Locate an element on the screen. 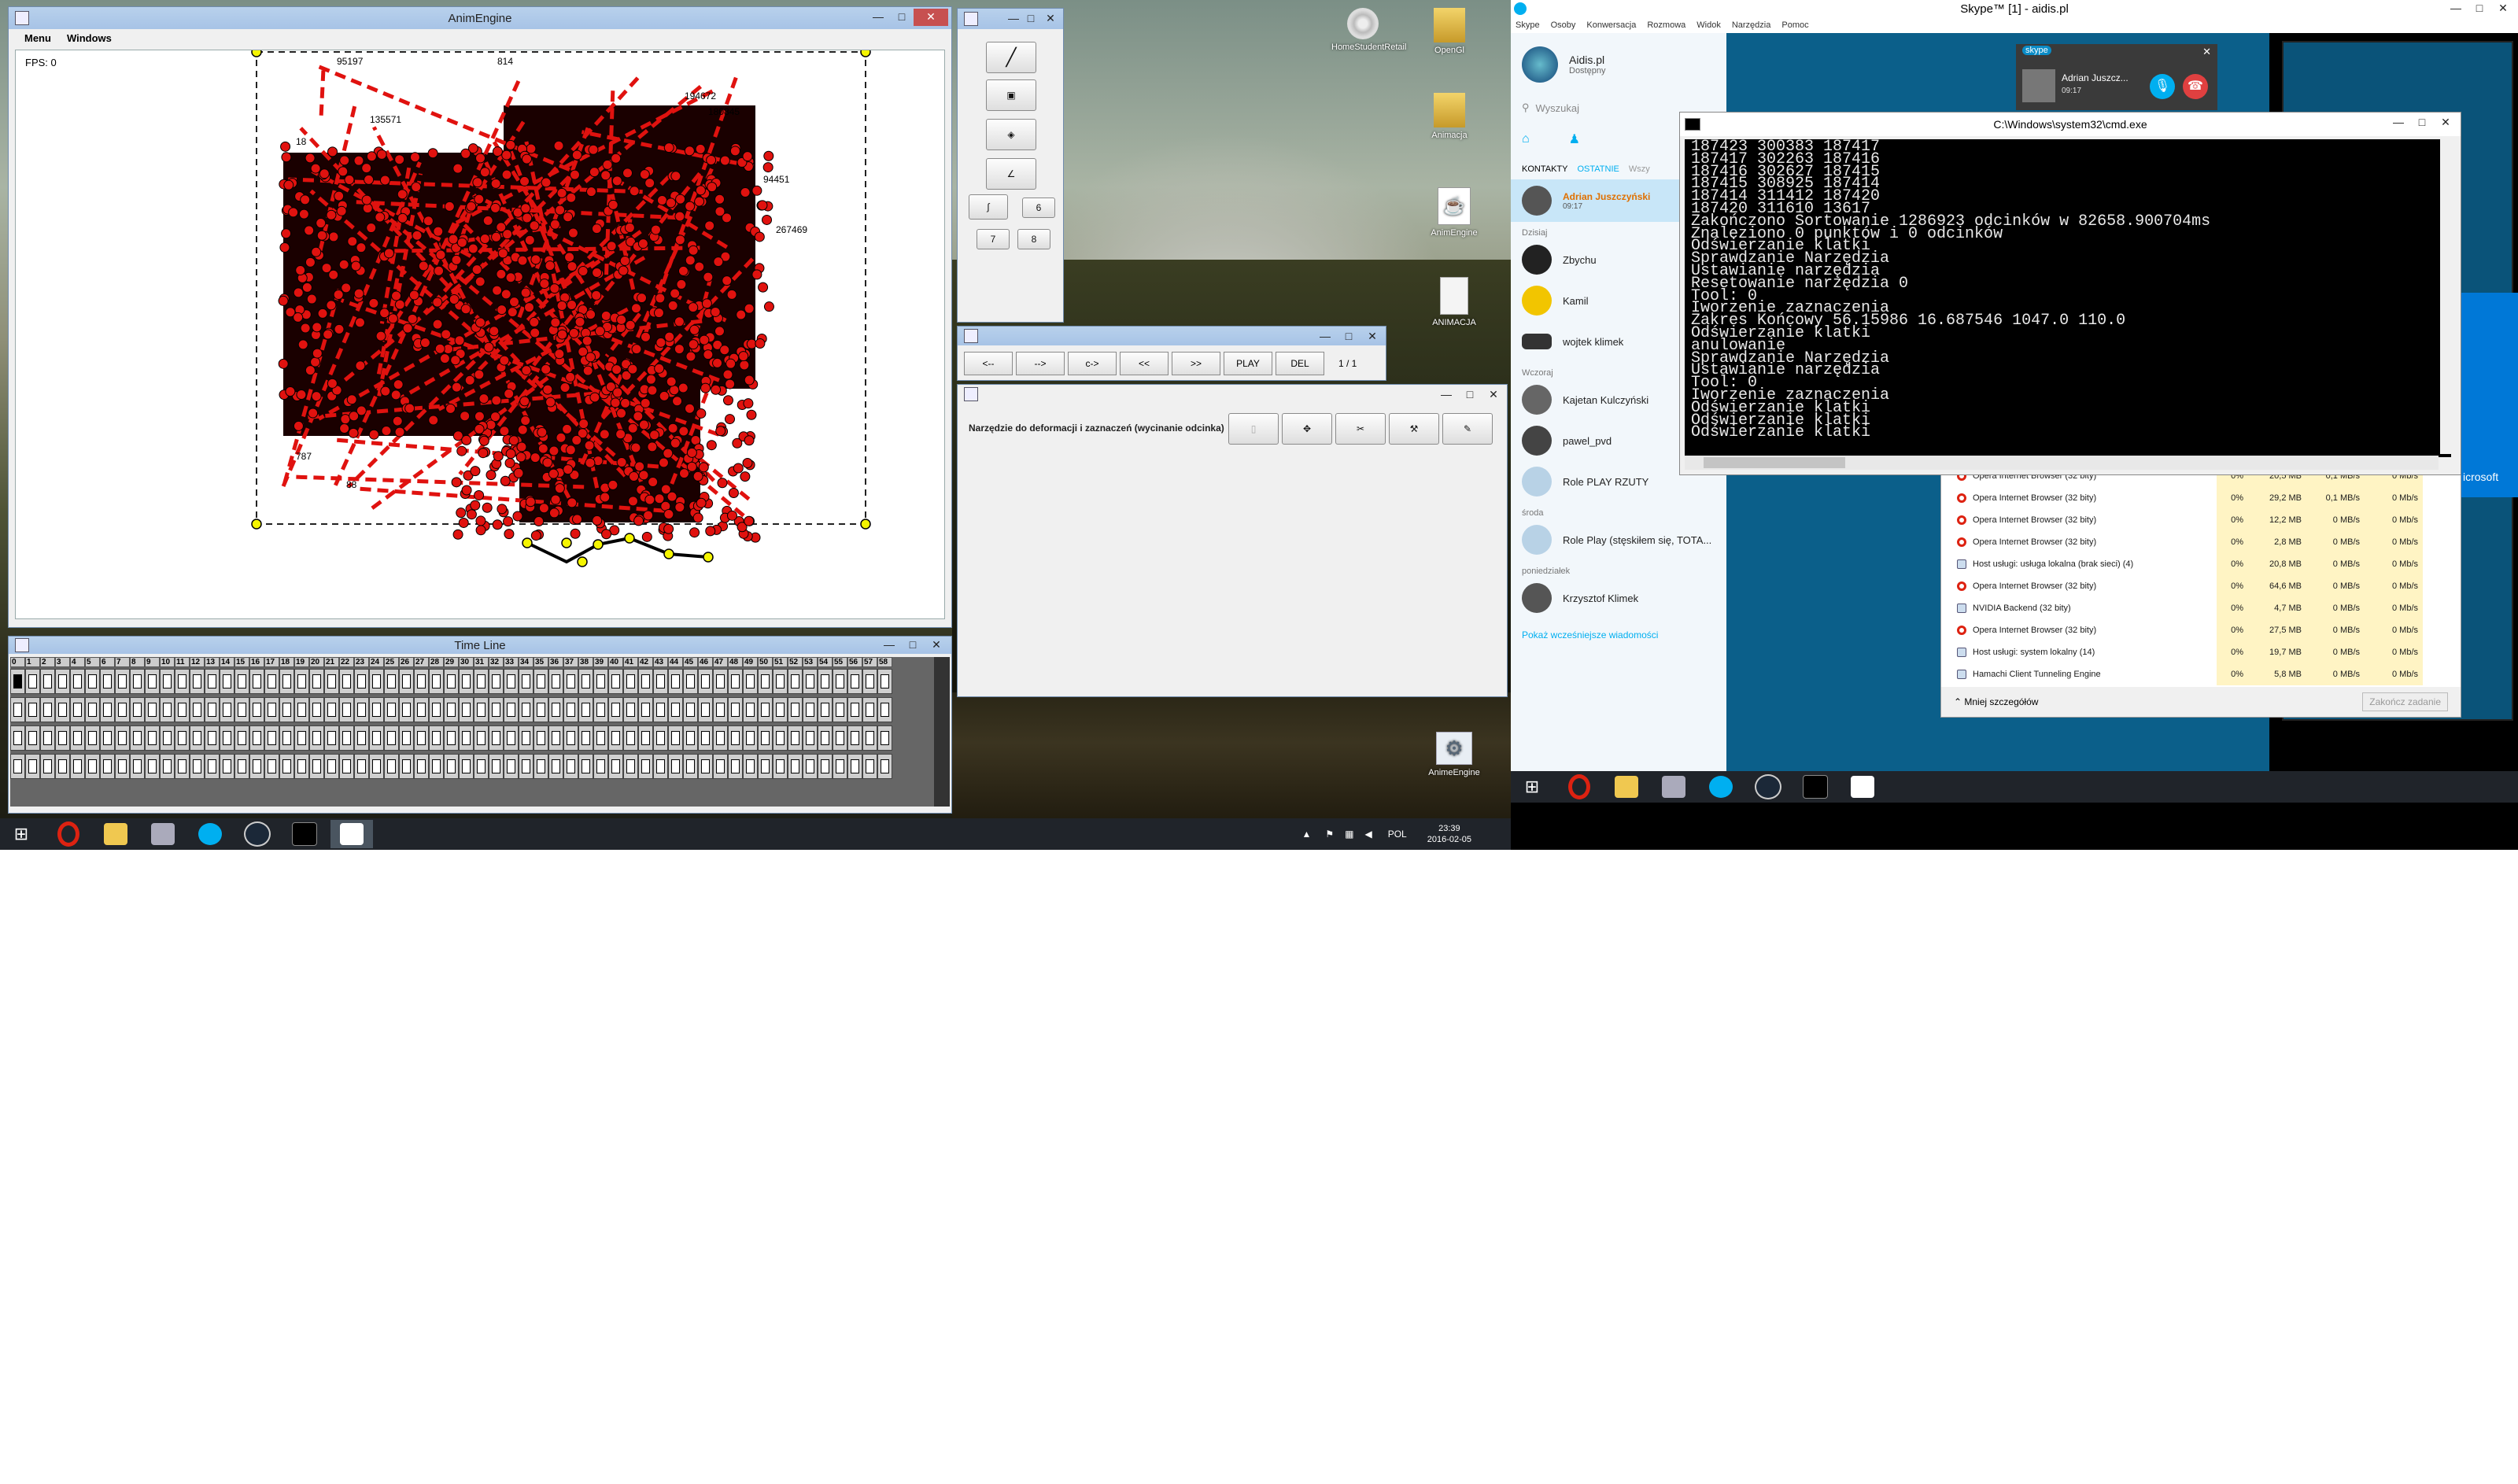 The image size is (2518, 1484). menu-item-konwersacja: Konwersacja is located at coordinates (1611, 25).